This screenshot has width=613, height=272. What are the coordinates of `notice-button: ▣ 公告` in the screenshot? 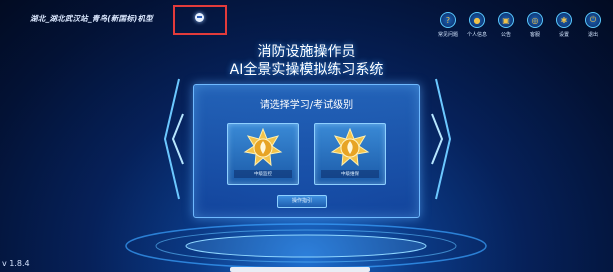 It's located at (506, 25).